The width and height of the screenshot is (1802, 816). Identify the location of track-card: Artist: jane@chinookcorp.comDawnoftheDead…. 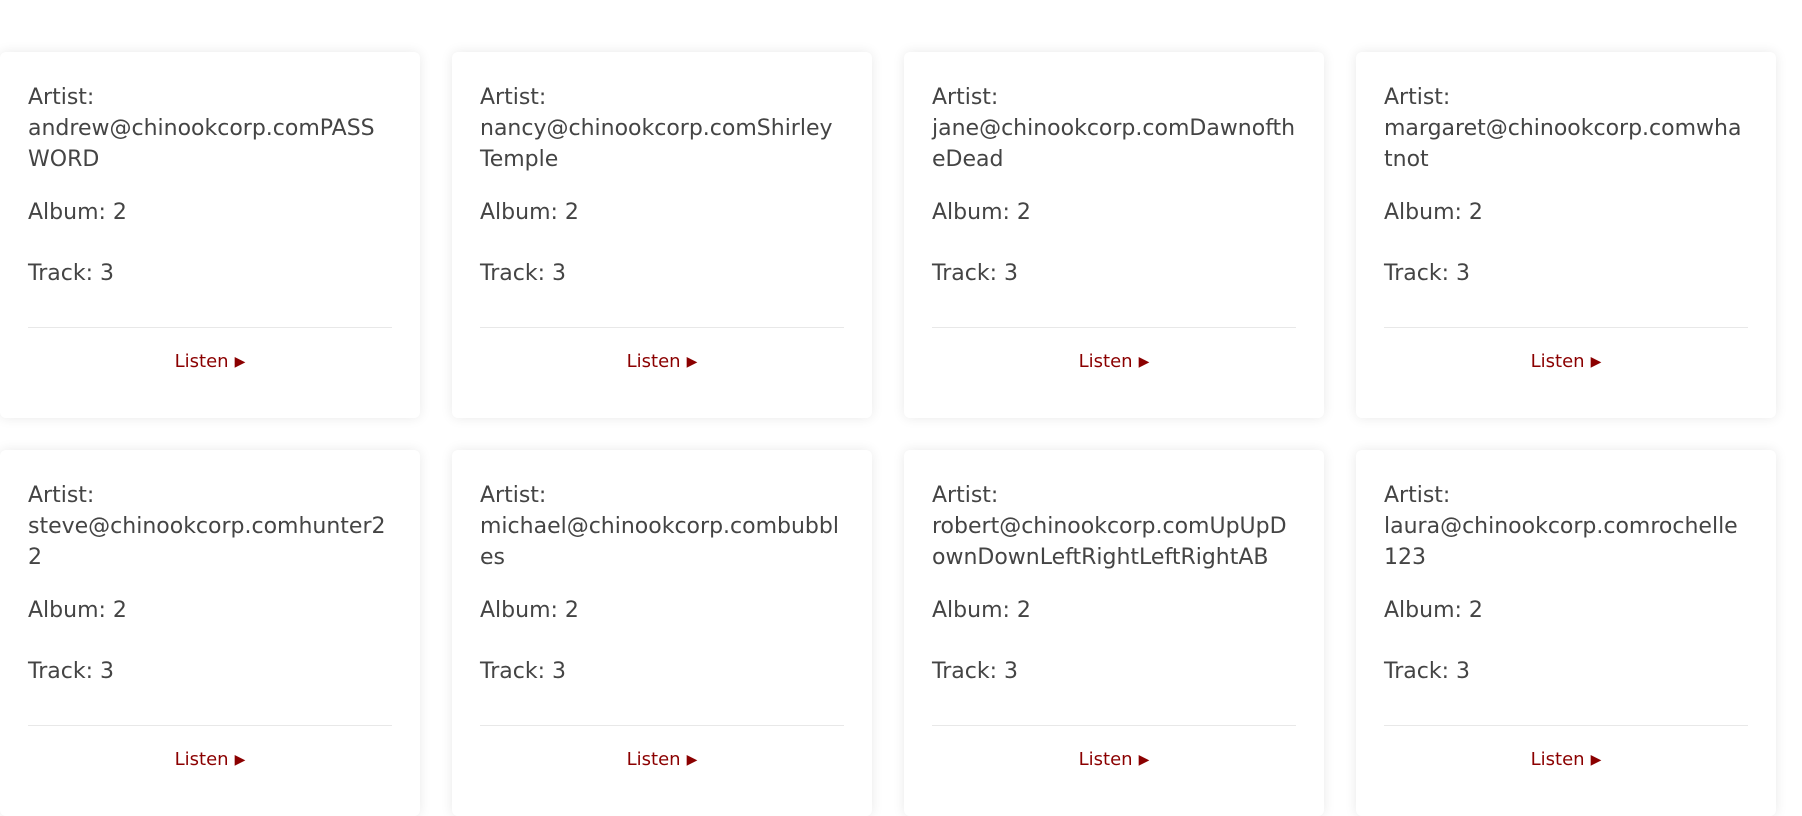
(1114, 235).